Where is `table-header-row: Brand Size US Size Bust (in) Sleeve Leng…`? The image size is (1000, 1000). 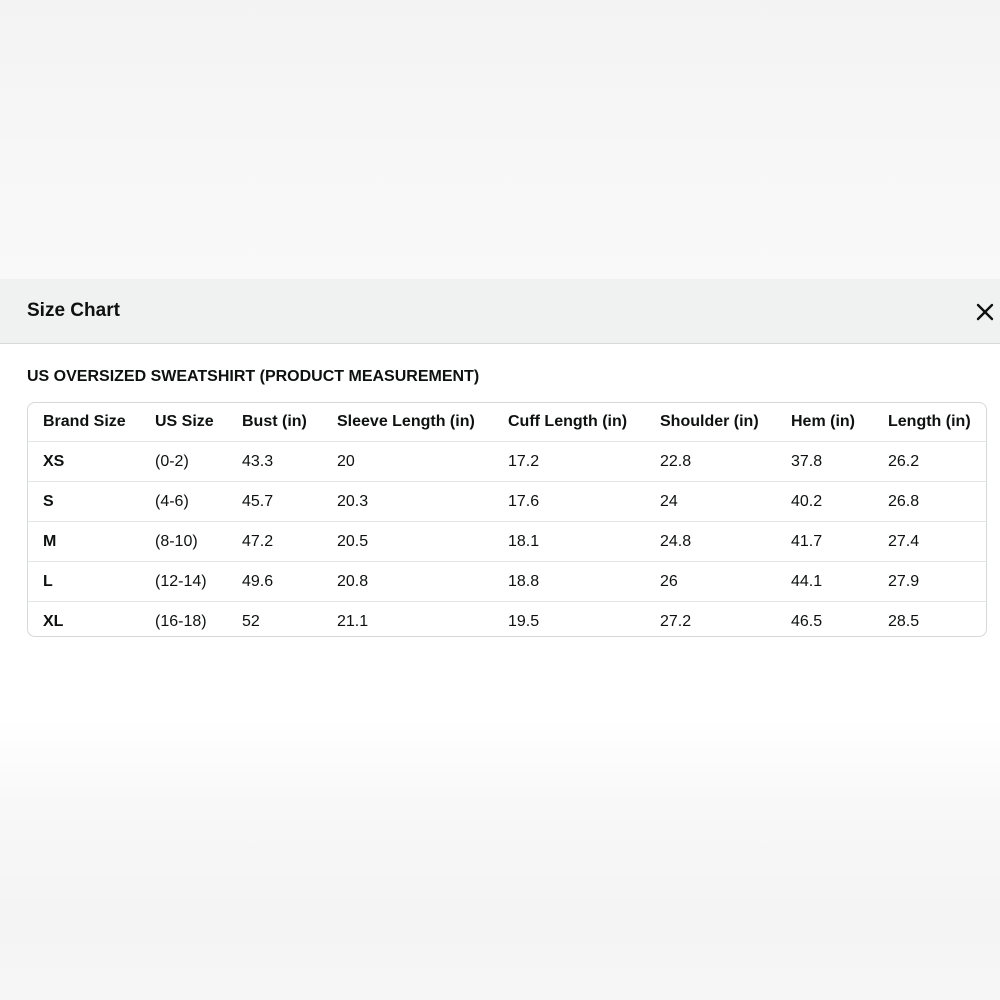 table-header-row: Brand Size US Size Bust (in) Sleeve Leng… is located at coordinates (507, 422).